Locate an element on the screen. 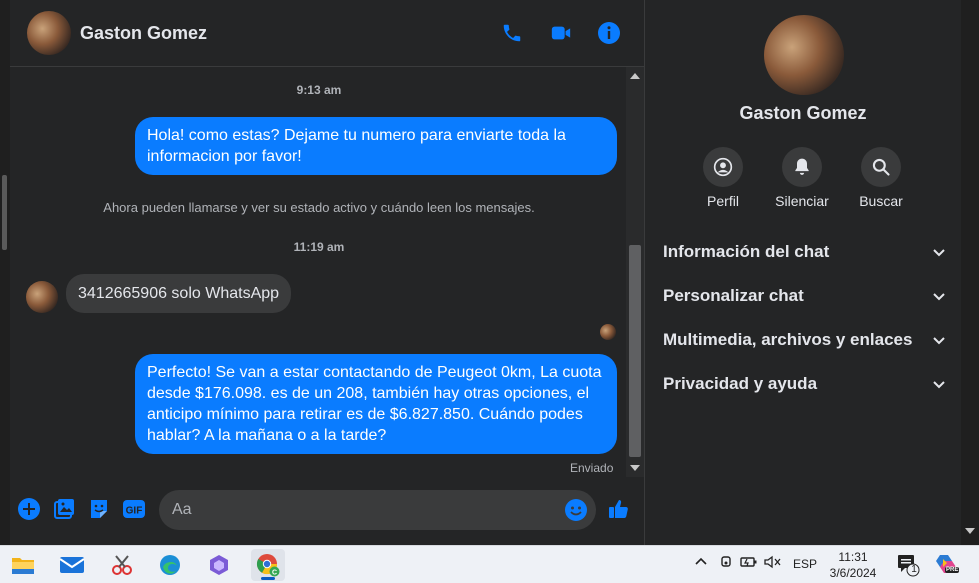  message-timestamp: 9:13 am is located at coordinates (319, 90).